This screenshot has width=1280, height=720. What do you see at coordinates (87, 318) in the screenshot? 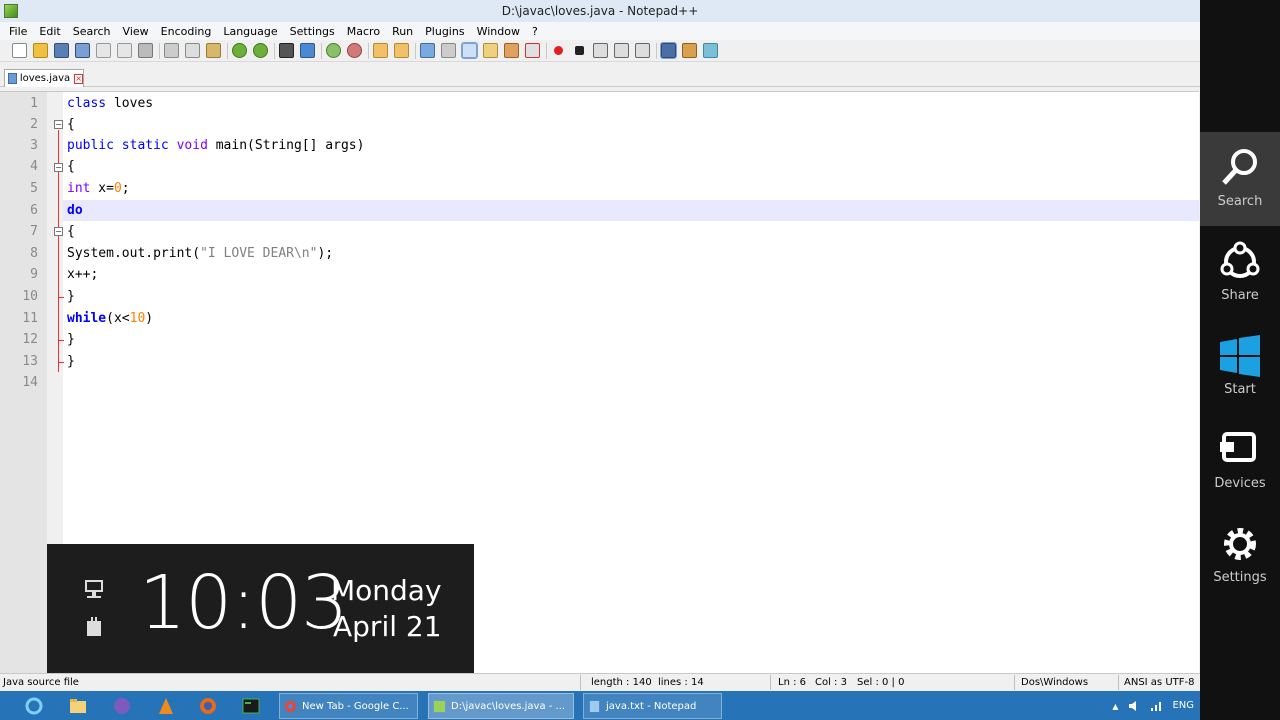
I see `keyword: while` at bounding box center [87, 318].